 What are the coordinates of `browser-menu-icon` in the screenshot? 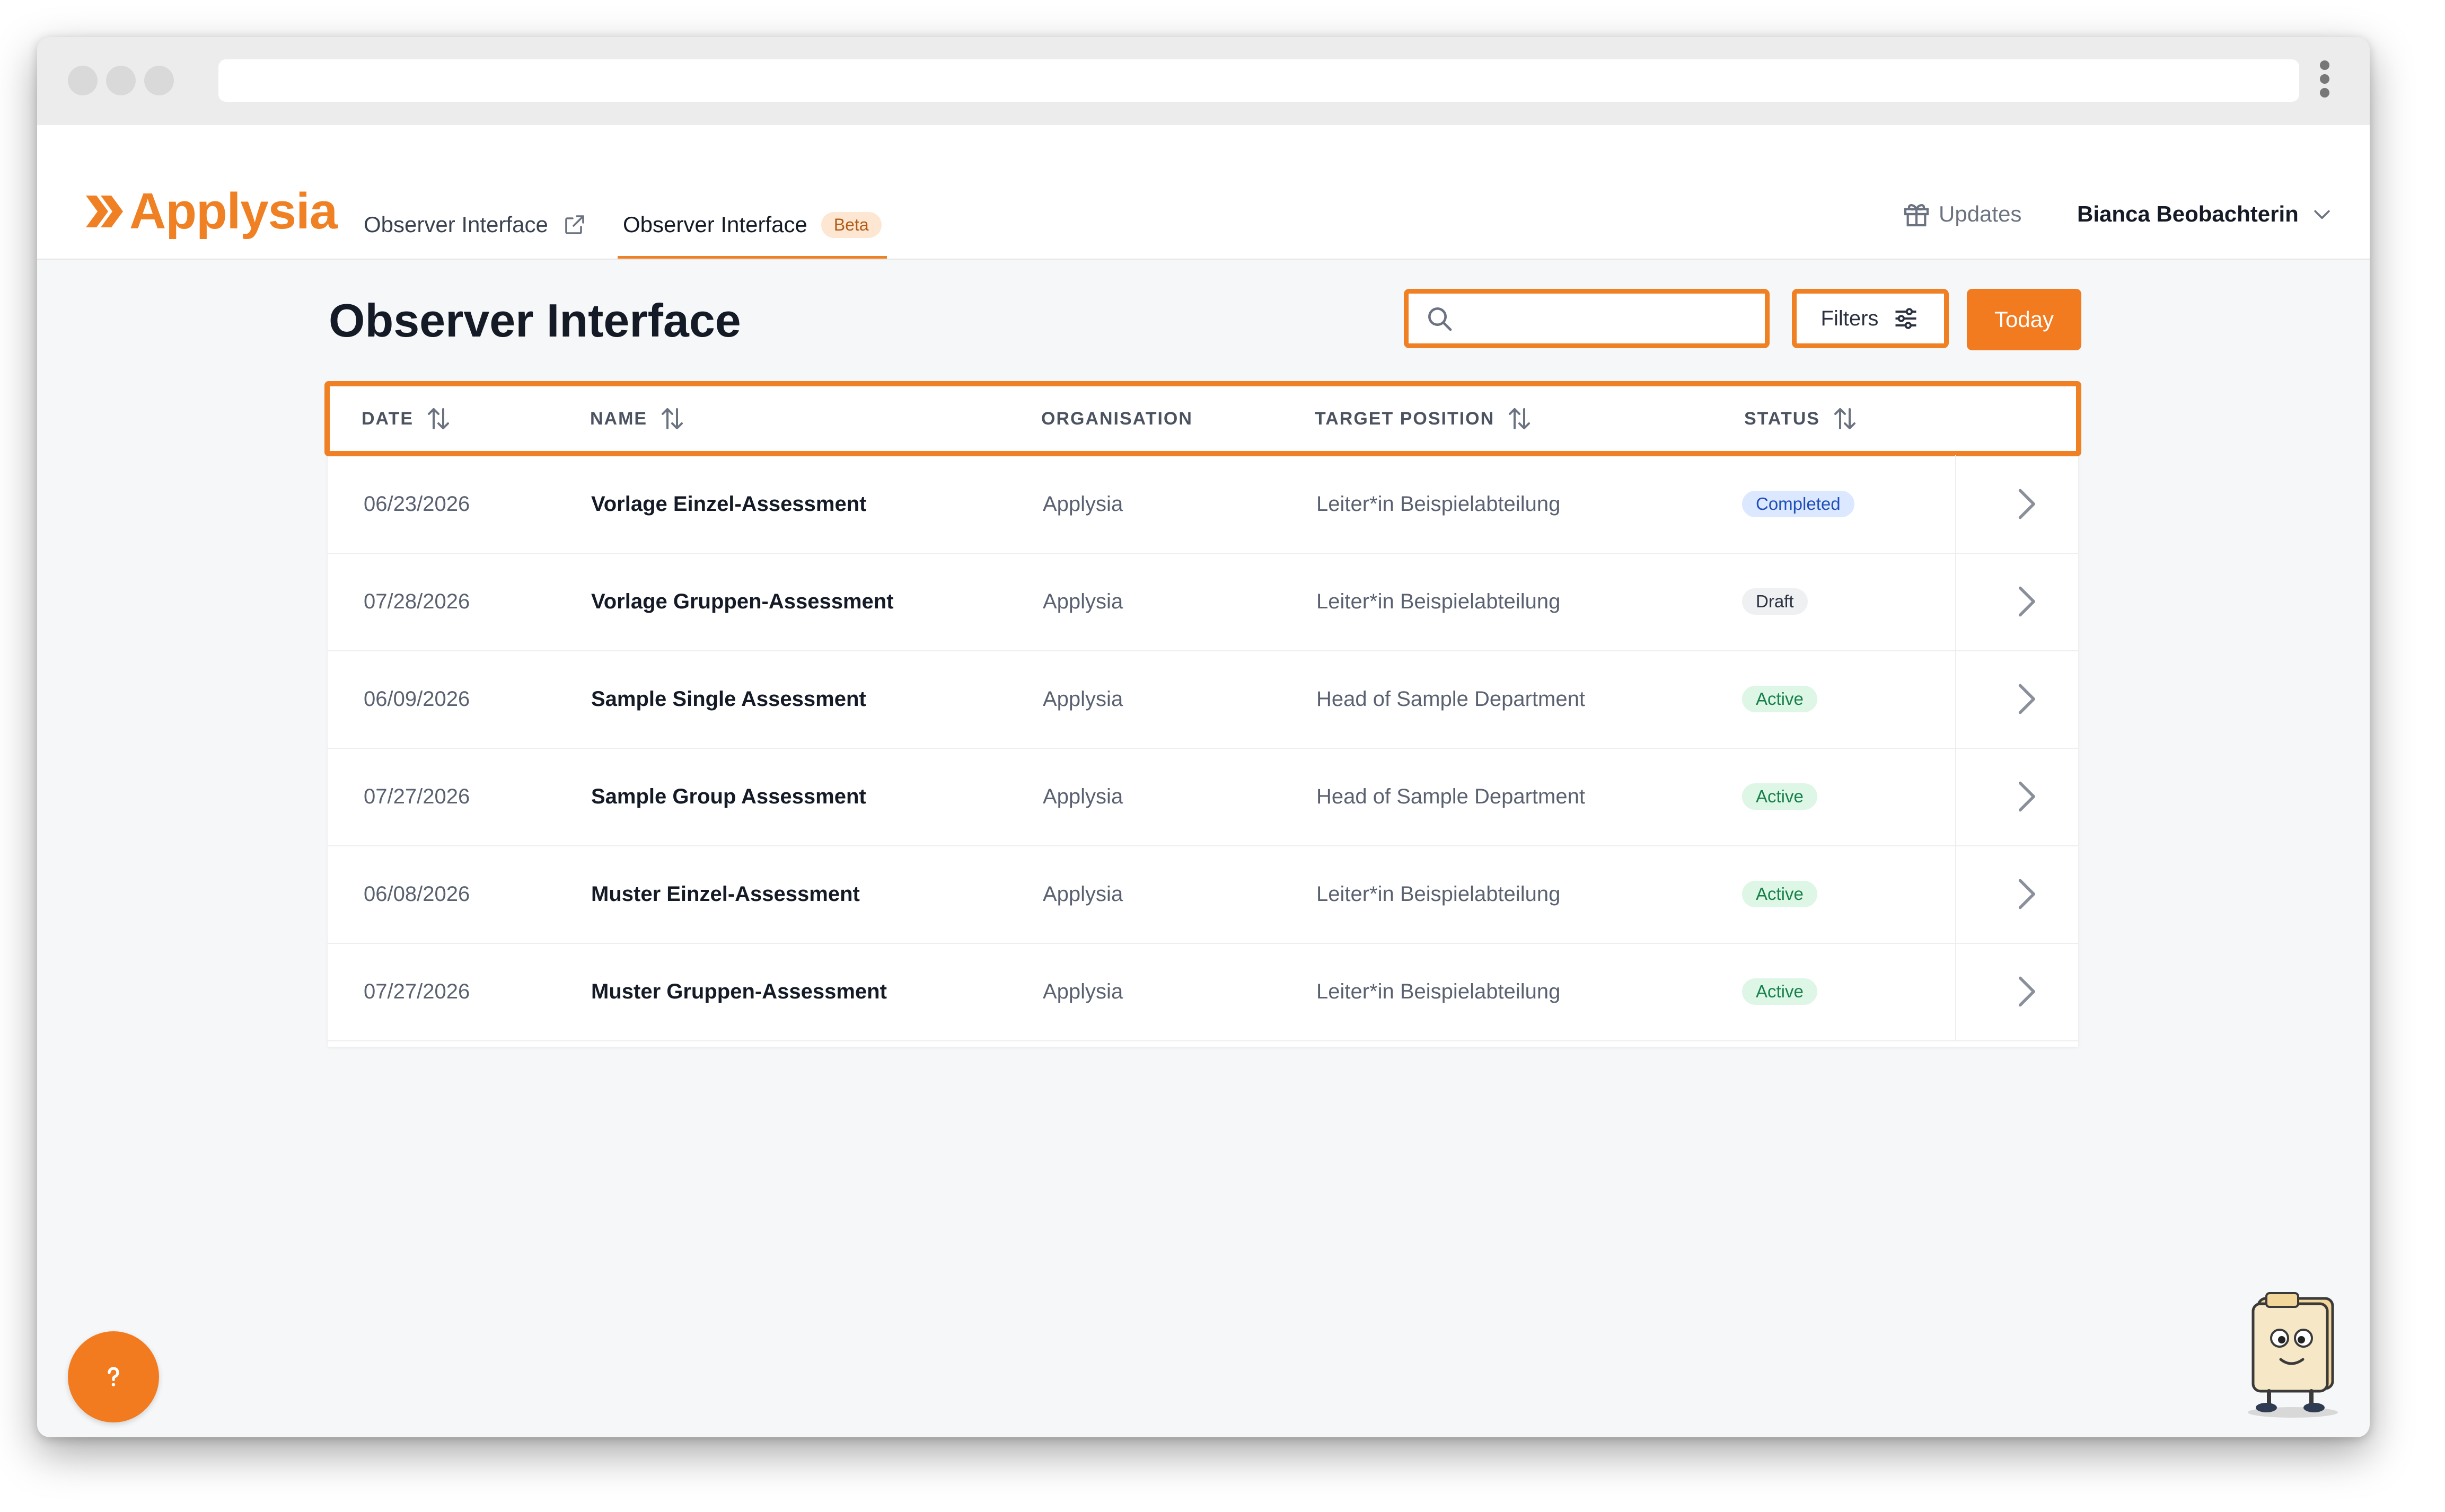 It's located at (2325, 82).